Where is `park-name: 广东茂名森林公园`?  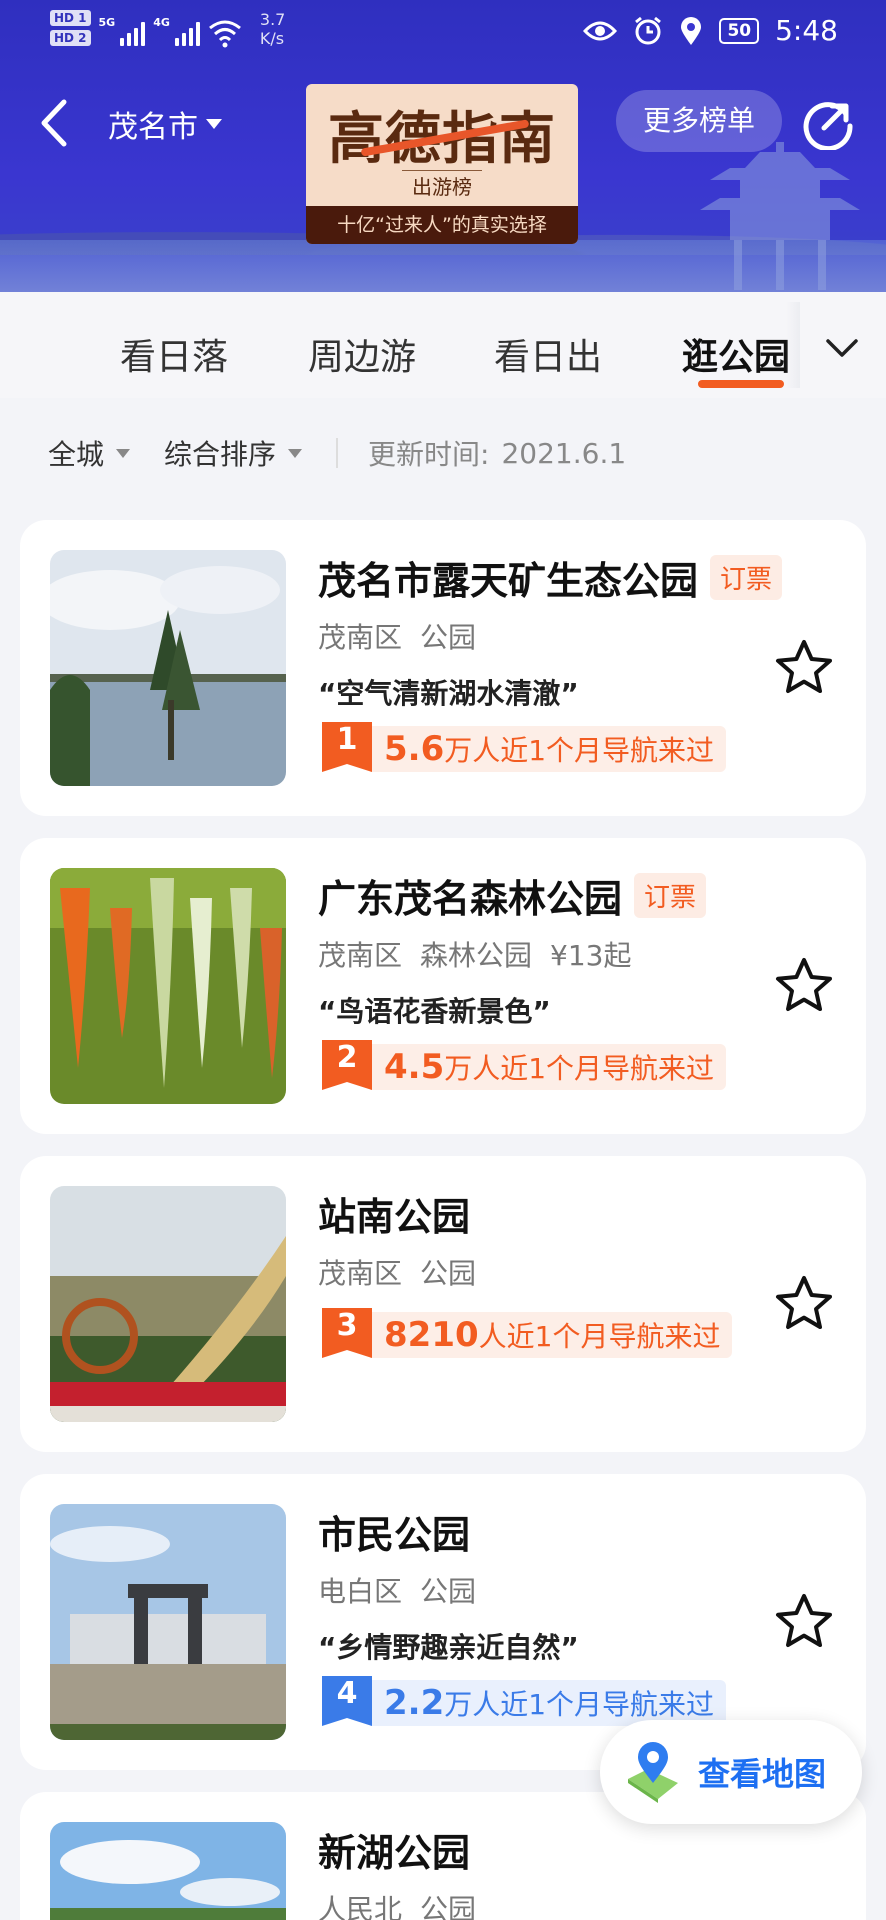
park-name: 广东茂名森林公园 is located at coordinates (470, 899).